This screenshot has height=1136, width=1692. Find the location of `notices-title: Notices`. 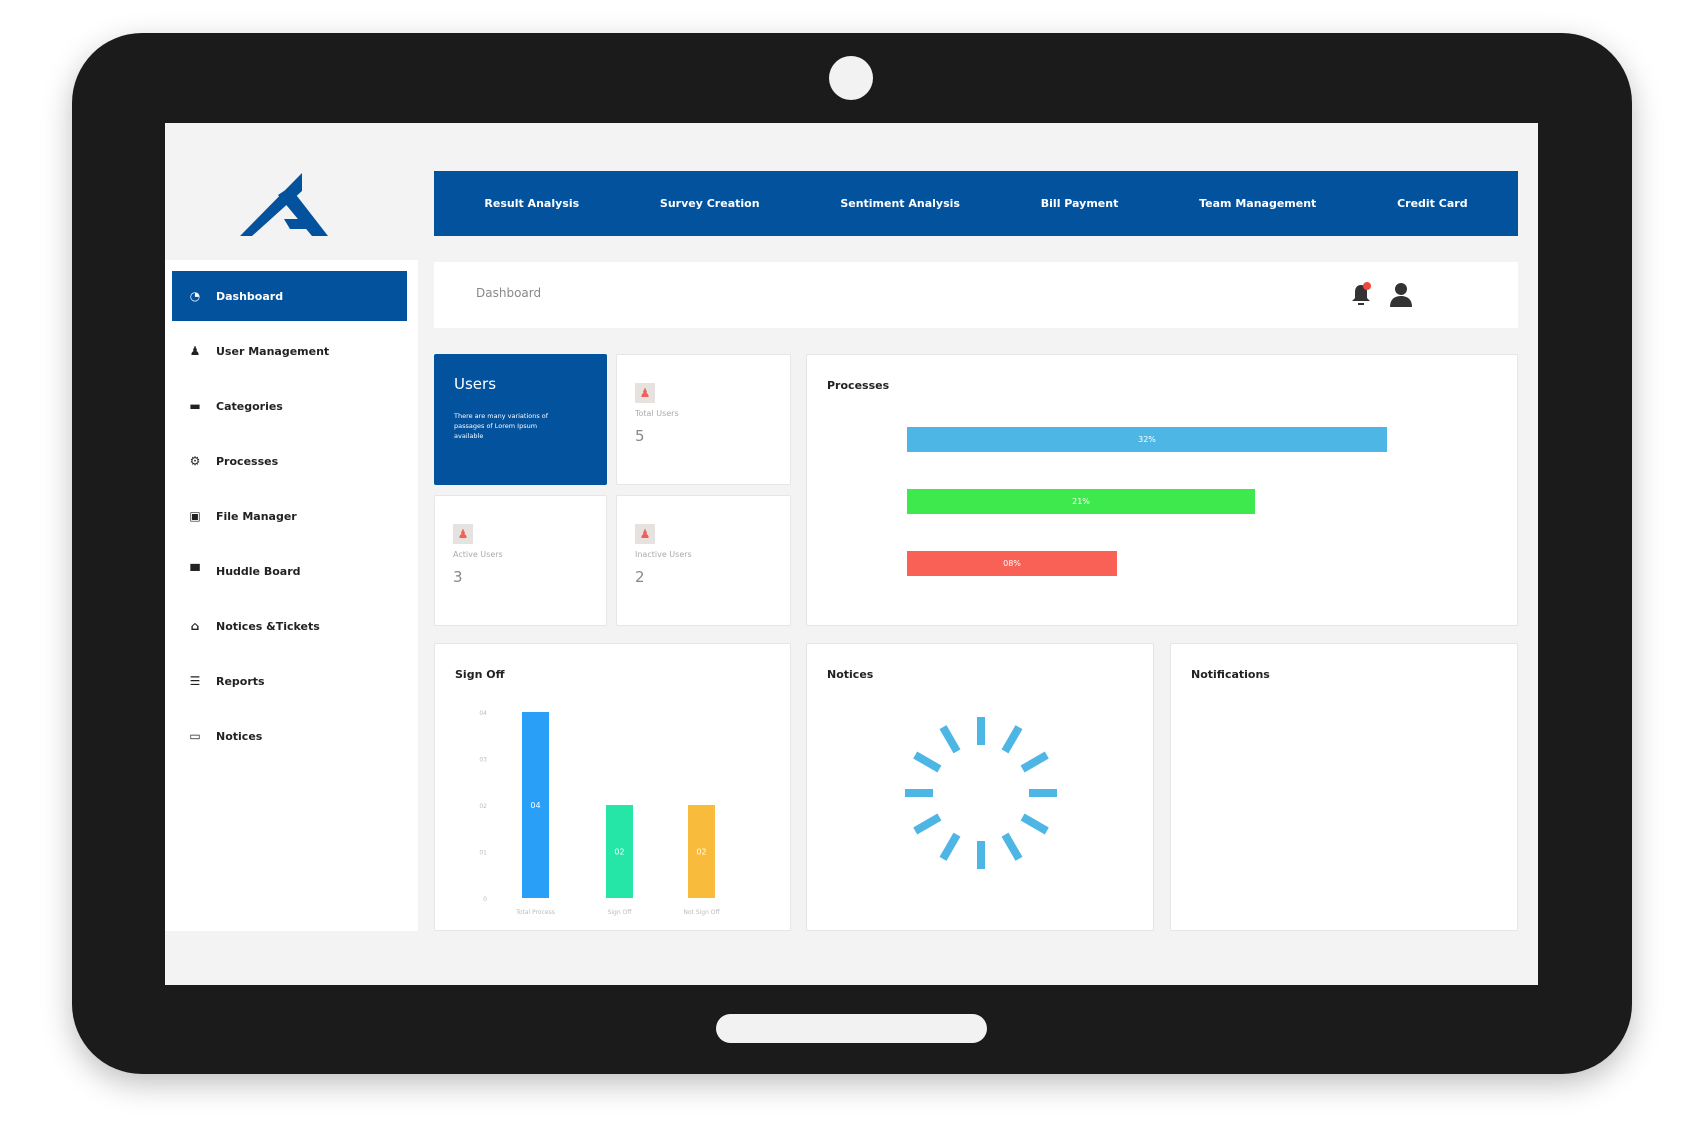

notices-title: Notices is located at coordinates (850, 674).